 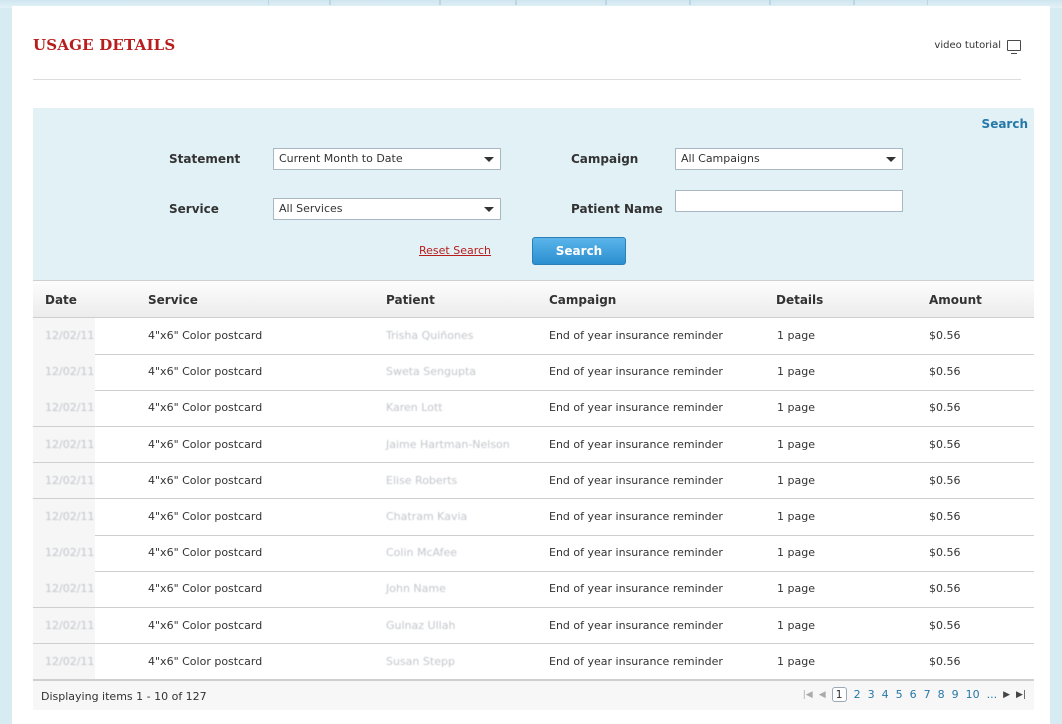 What do you see at coordinates (973, 694) in the screenshot?
I see `page-link: 10` at bounding box center [973, 694].